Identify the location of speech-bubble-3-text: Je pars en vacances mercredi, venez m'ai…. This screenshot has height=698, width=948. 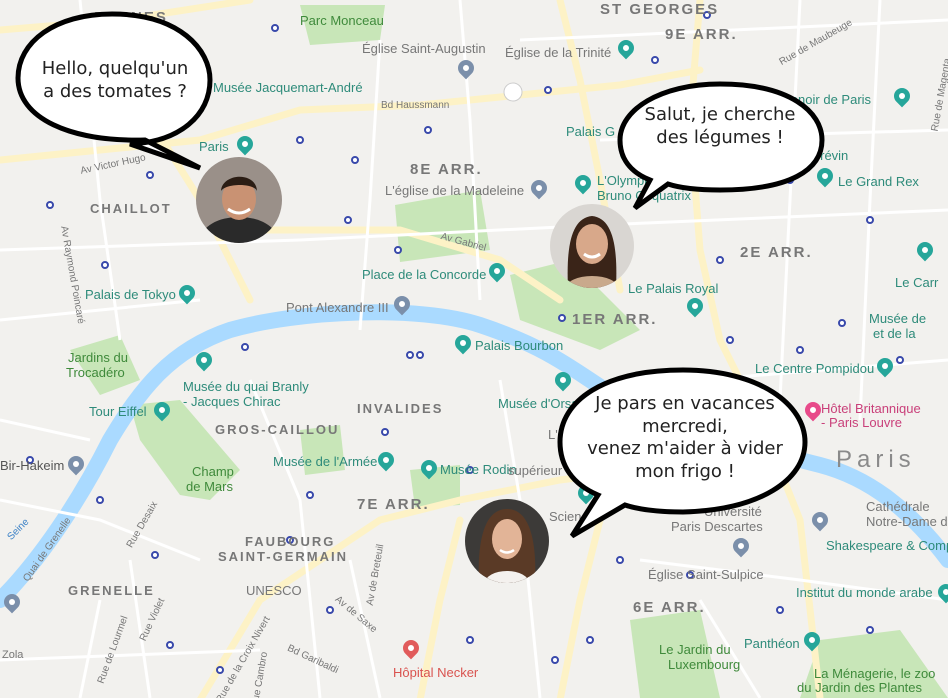
(685, 437).